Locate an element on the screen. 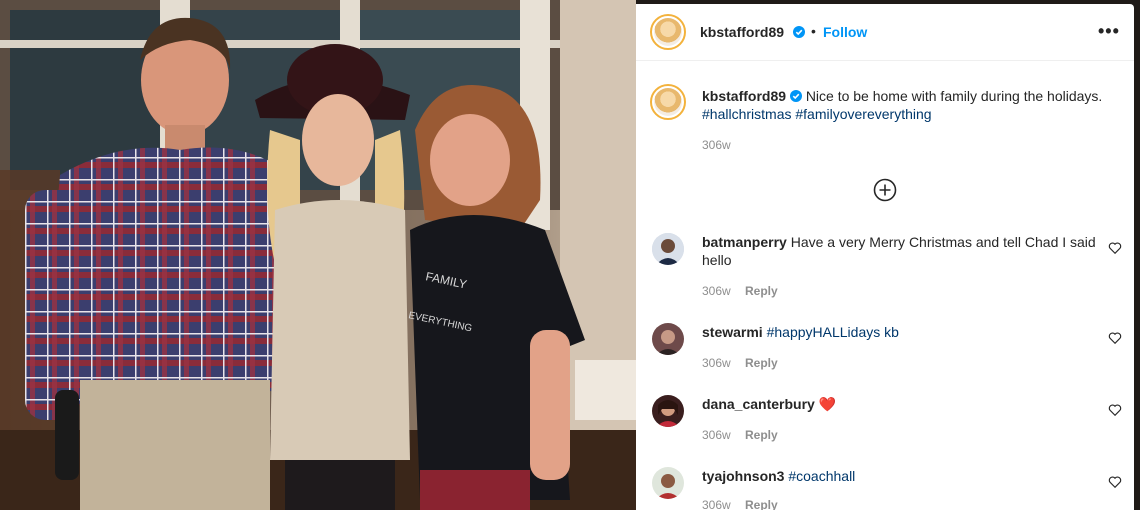 The height and width of the screenshot is (510, 1140). caption-timestamp: 306w is located at coordinates (716, 145).